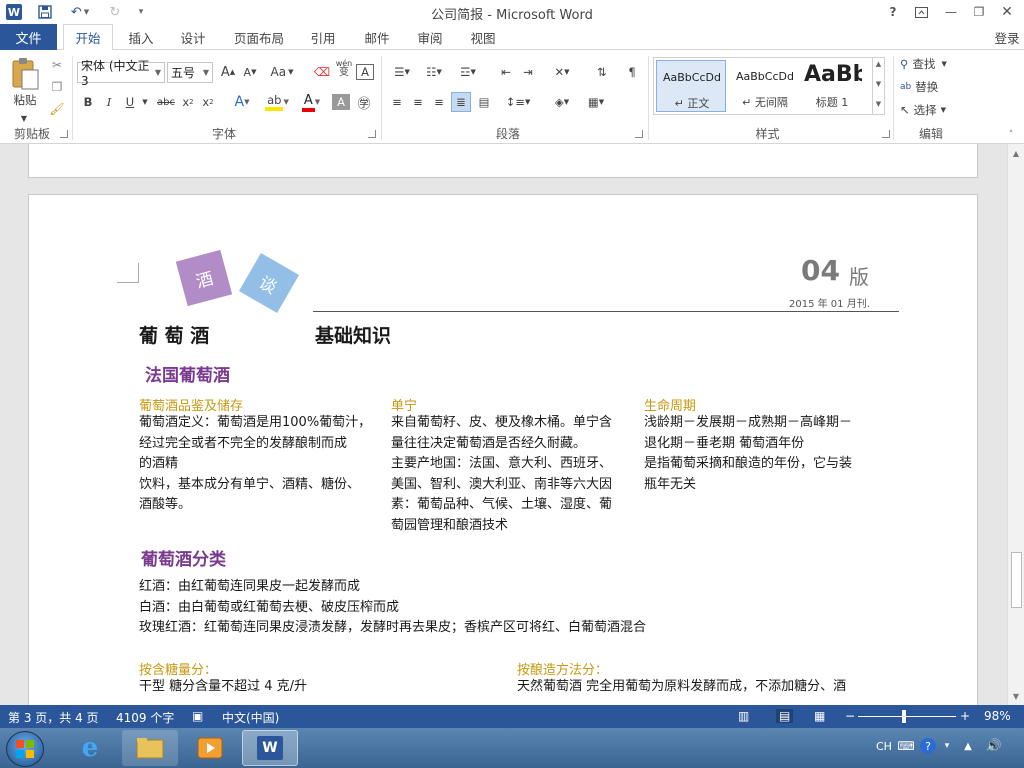 The image size is (1024, 768). Describe the element at coordinates (528, 72) in the screenshot. I see `increase-indent-icon: ⇥` at that location.